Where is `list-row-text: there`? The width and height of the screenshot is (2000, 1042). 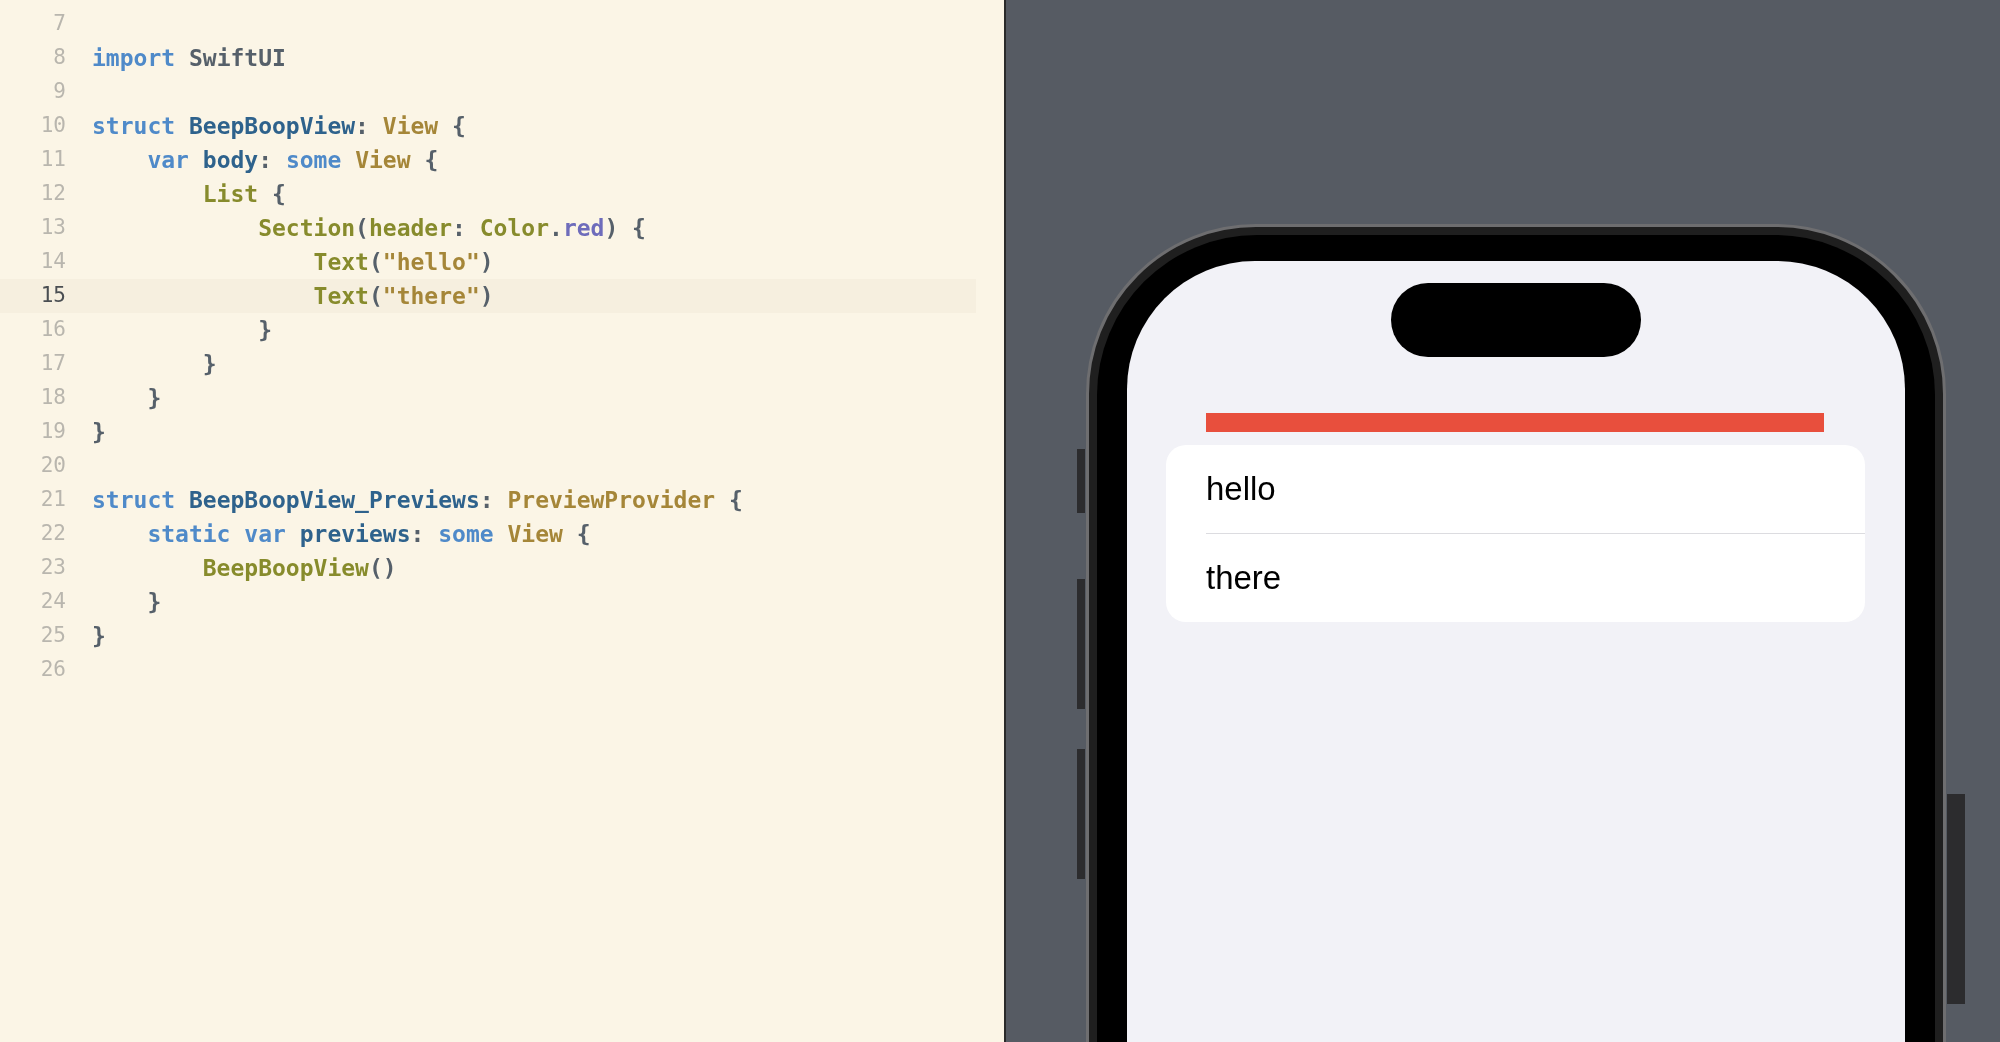
list-row-text: there is located at coordinates (1244, 578).